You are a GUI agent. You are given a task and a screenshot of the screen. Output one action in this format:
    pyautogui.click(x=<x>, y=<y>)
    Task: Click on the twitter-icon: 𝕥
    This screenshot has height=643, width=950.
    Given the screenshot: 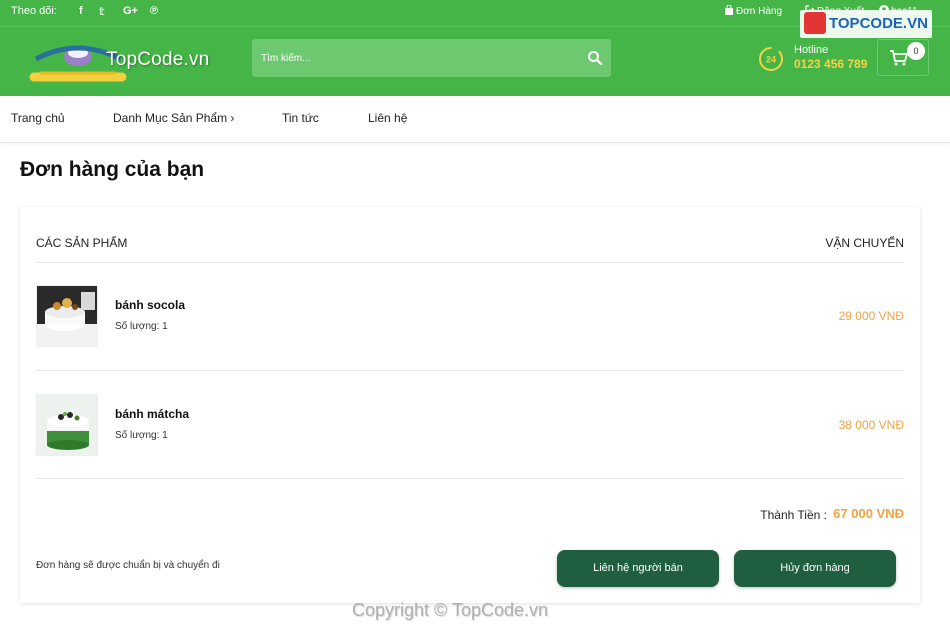 What is the action you would take?
    pyautogui.click(x=102, y=11)
    